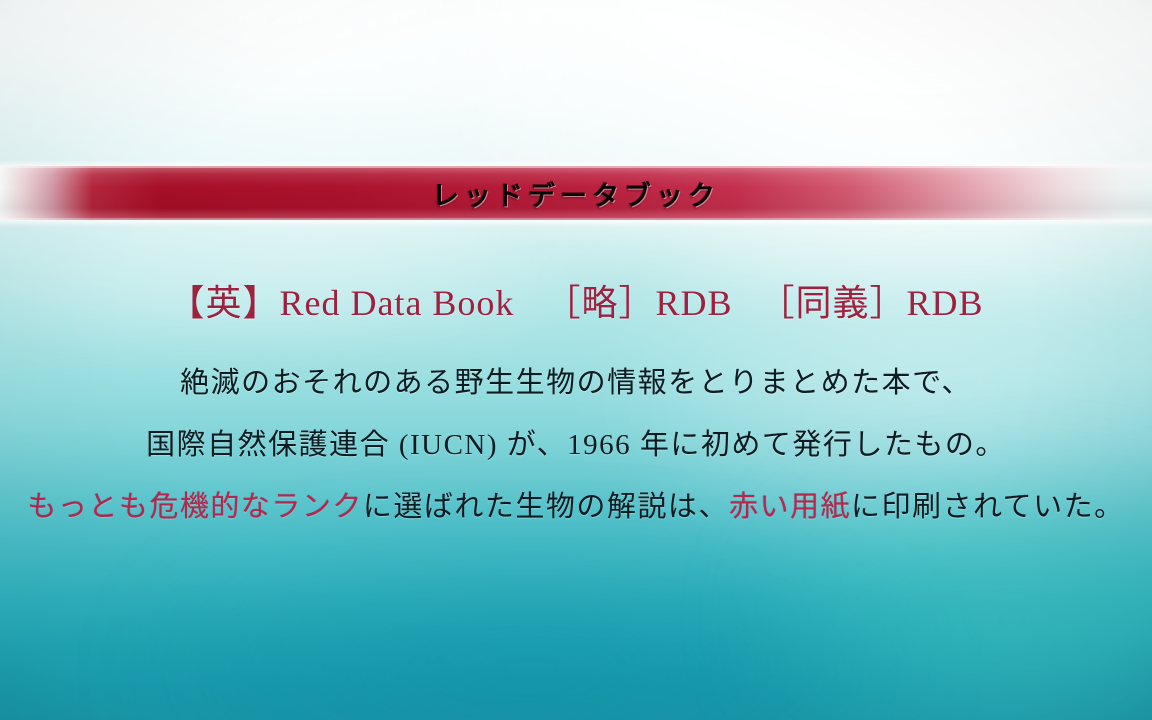 This screenshot has height=720, width=1152. Describe the element at coordinates (789, 507) in the screenshot. I see `body-line-3-highlight-paper: 赤い用紙` at that location.